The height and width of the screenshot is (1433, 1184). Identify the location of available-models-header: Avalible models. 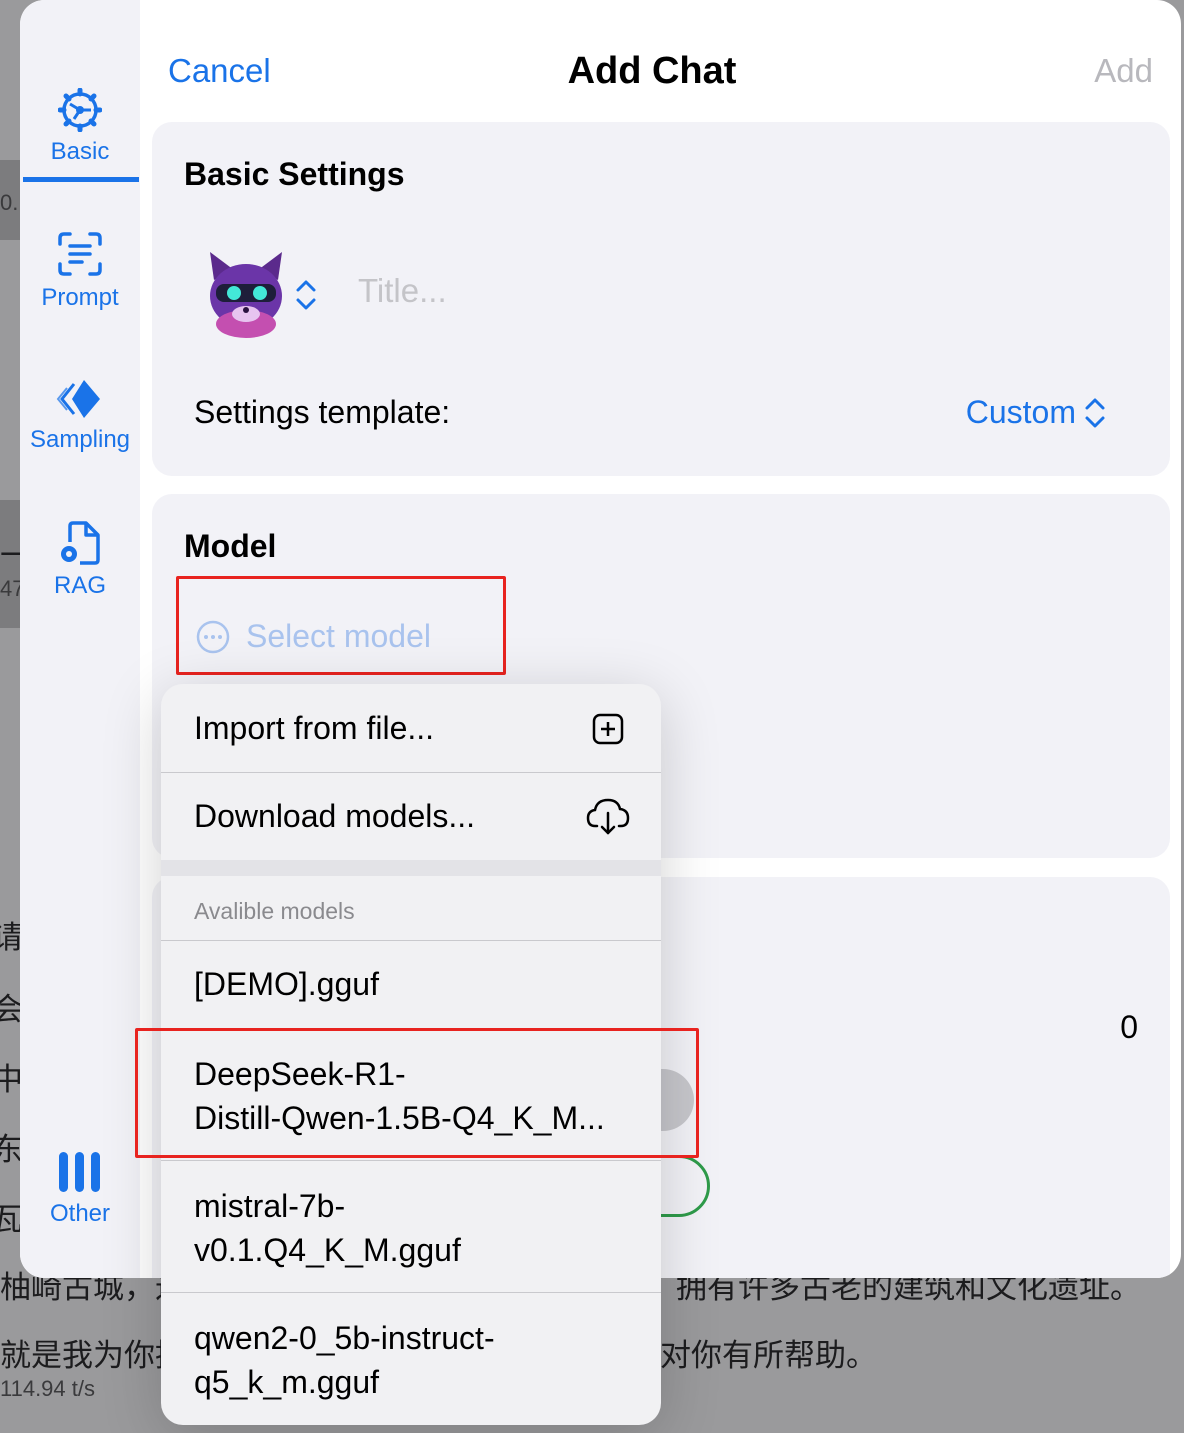
(274, 911).